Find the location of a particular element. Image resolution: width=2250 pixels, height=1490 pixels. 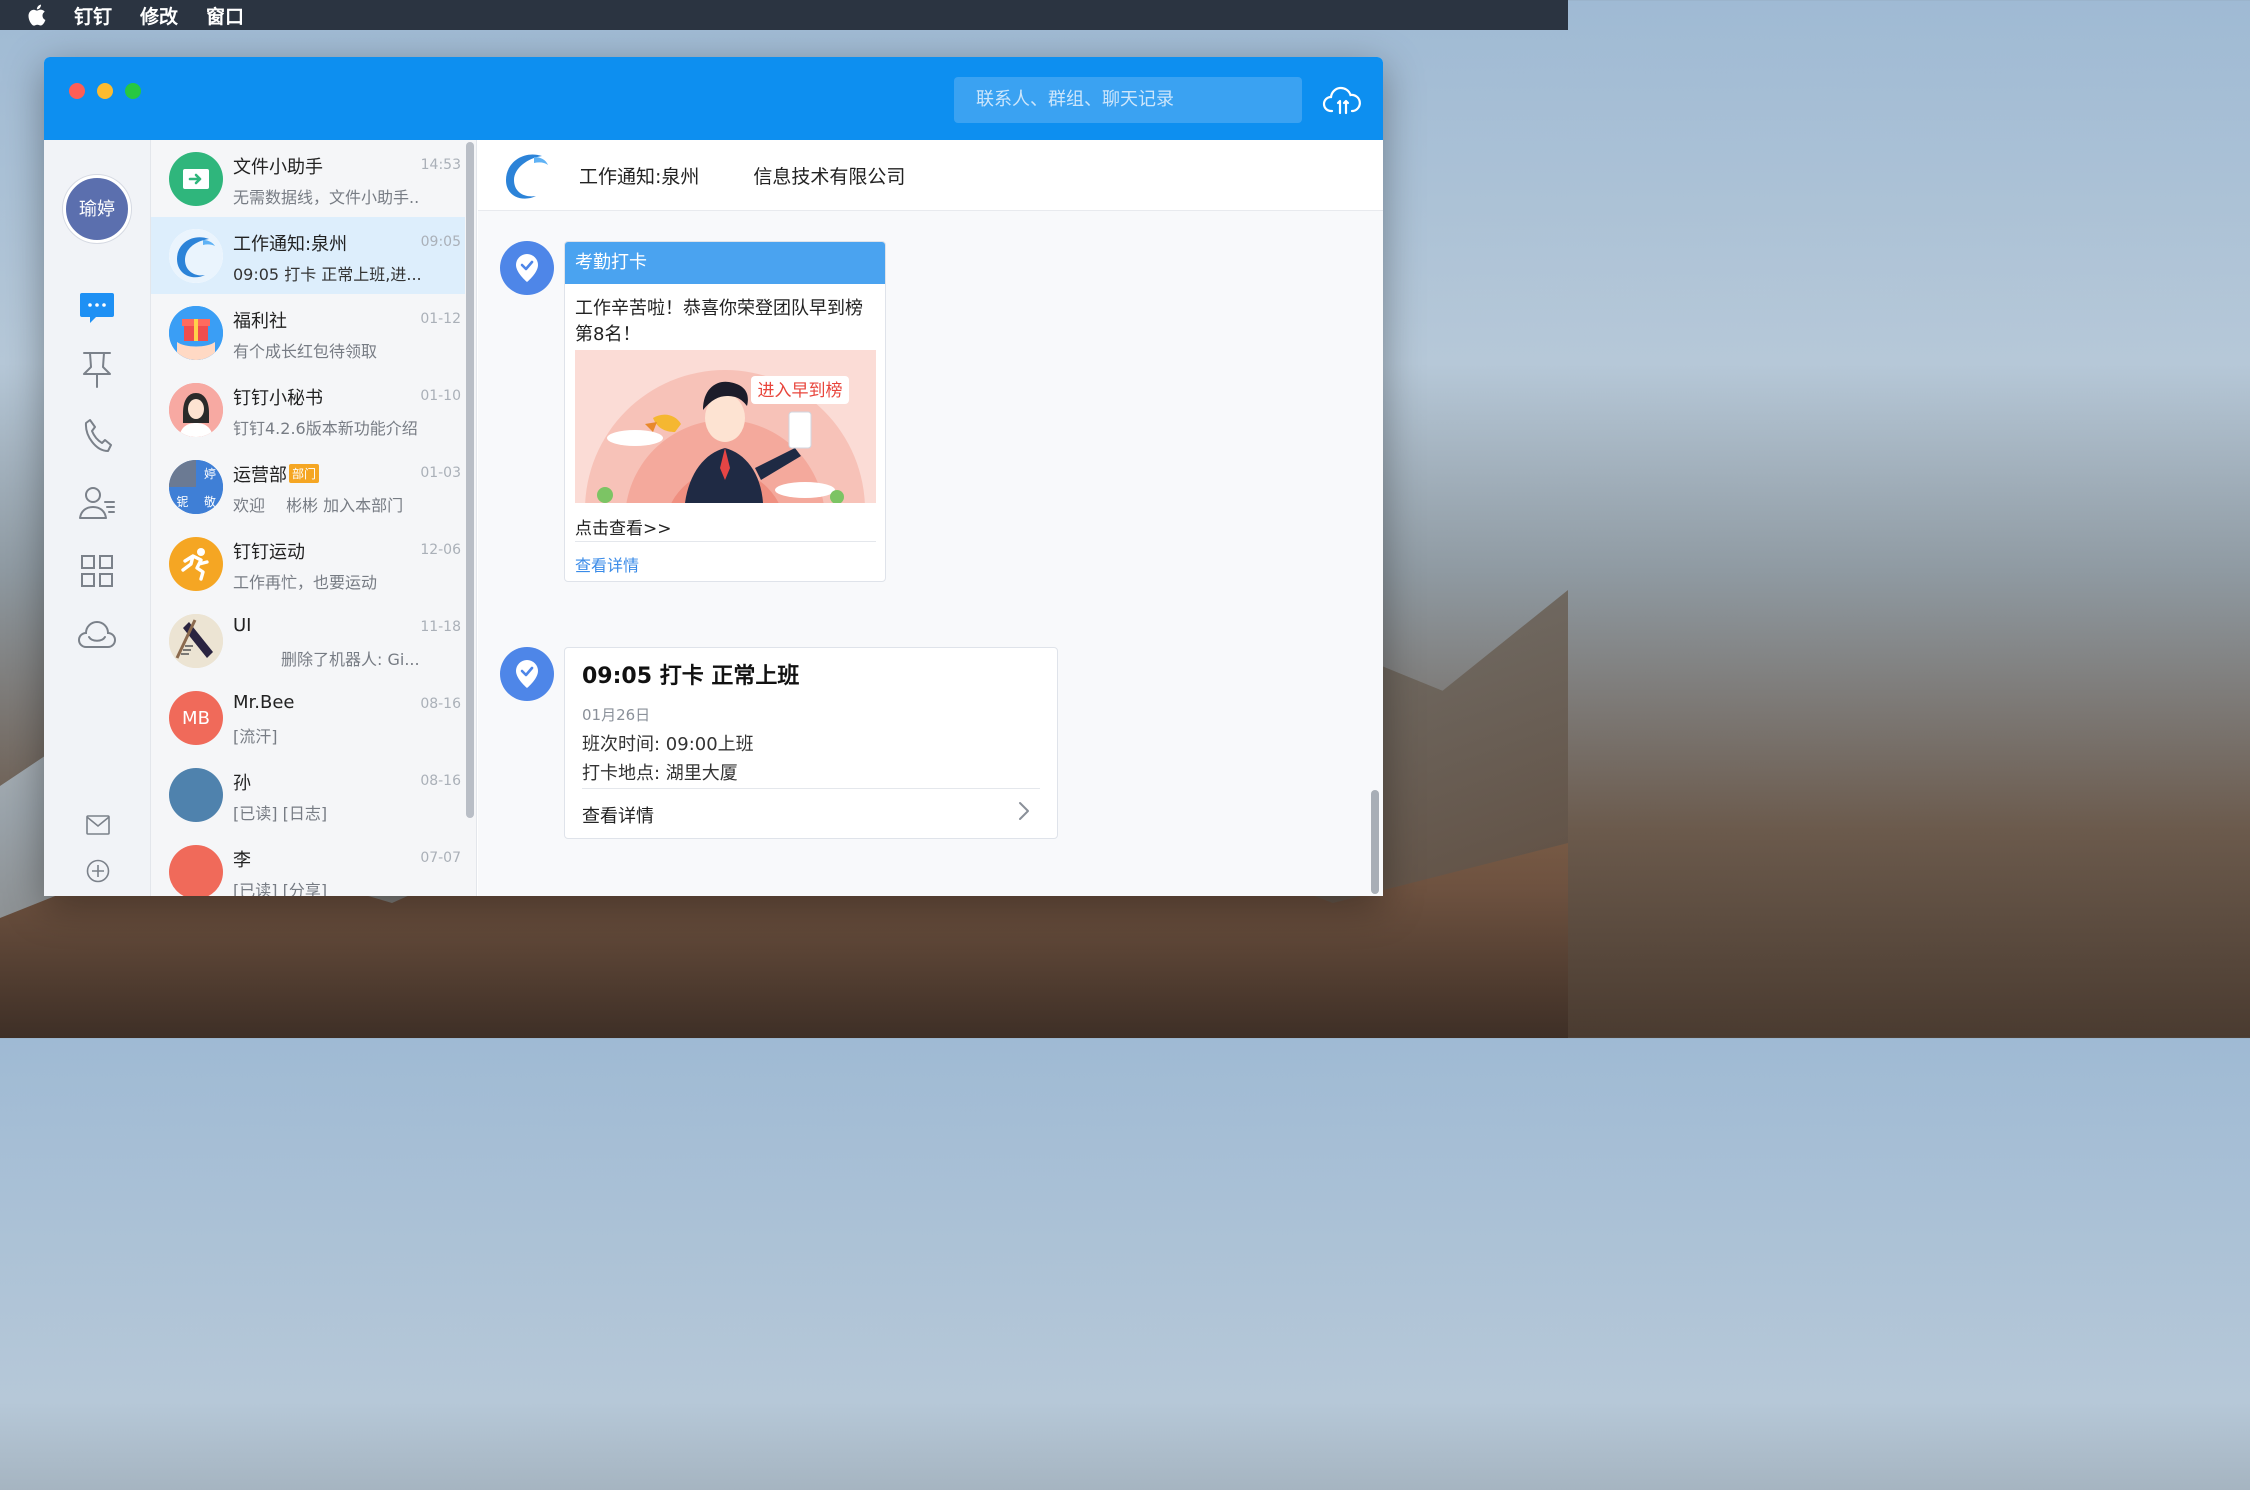

conversation-item: MB Mr.Bee 08-16 [流汗] is located at coordinates (308, 717).